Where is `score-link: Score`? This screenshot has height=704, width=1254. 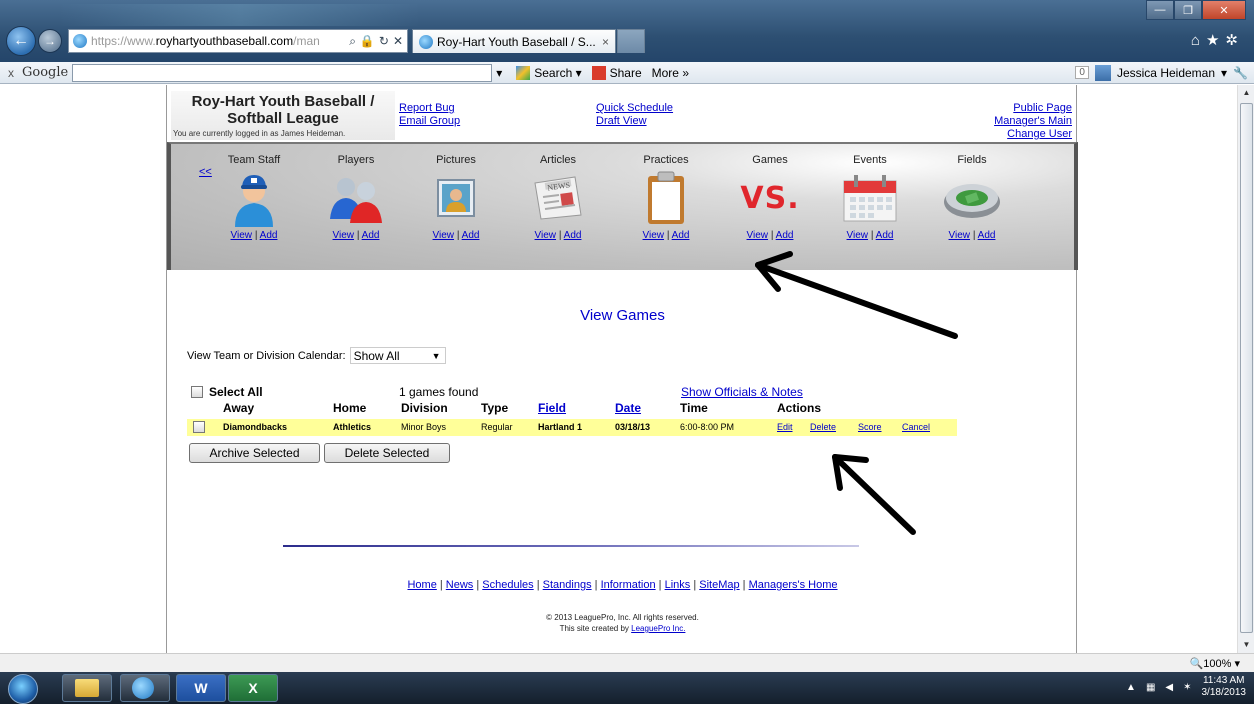 score-link: Score is located at coordinates (870, 427).